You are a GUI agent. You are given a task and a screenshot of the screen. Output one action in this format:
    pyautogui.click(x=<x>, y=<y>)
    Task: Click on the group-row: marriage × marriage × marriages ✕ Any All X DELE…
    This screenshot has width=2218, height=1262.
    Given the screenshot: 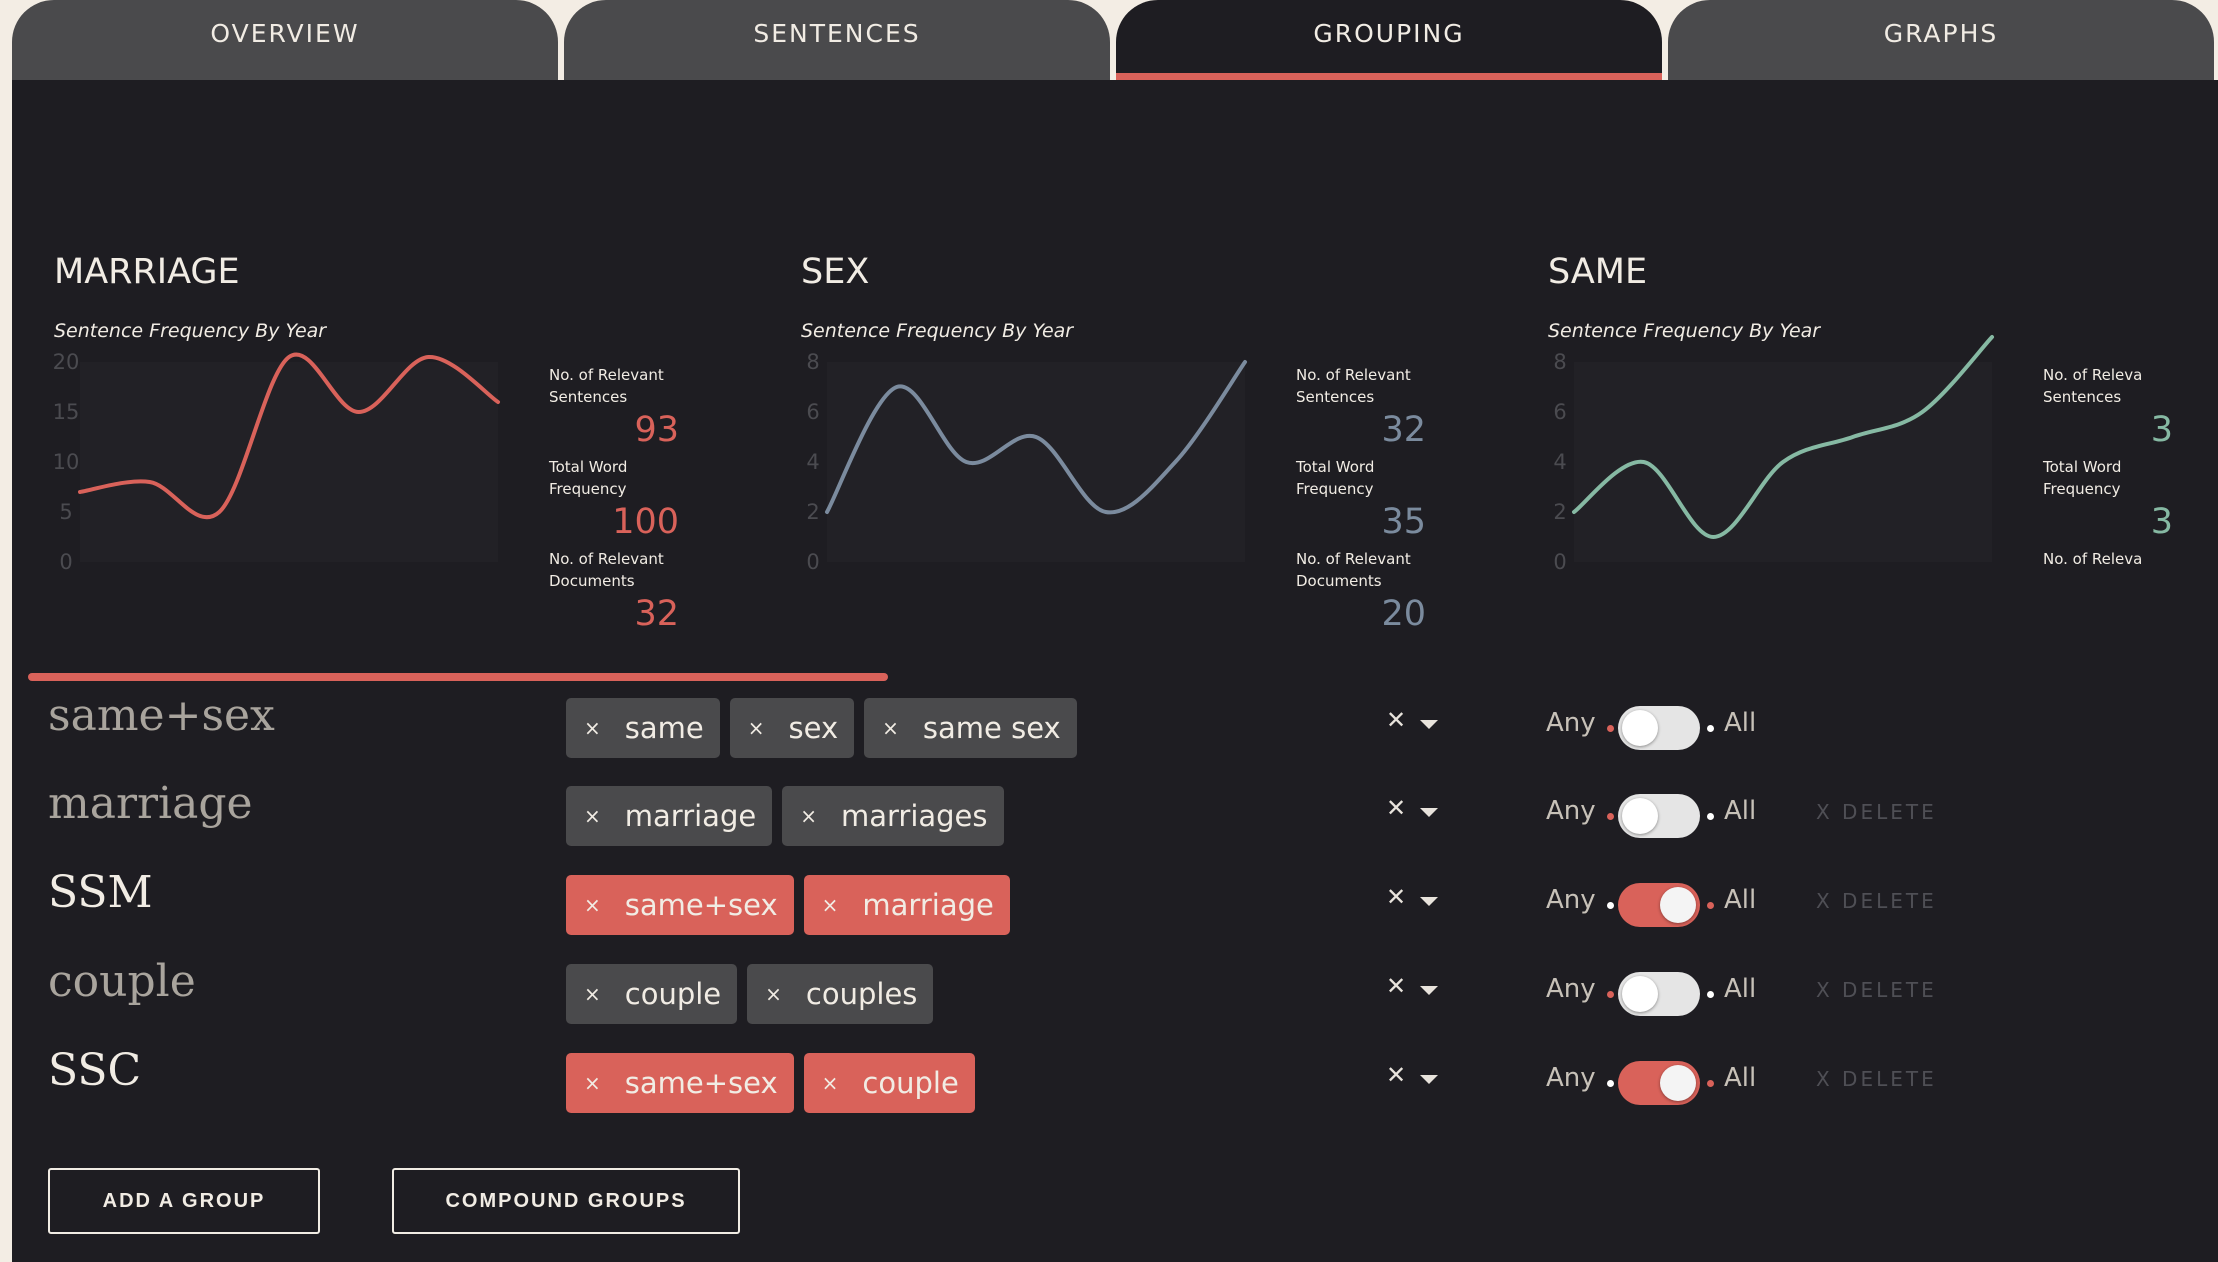 What is the action you would take?
    pyautogui.click(x=1115, y=818)
    